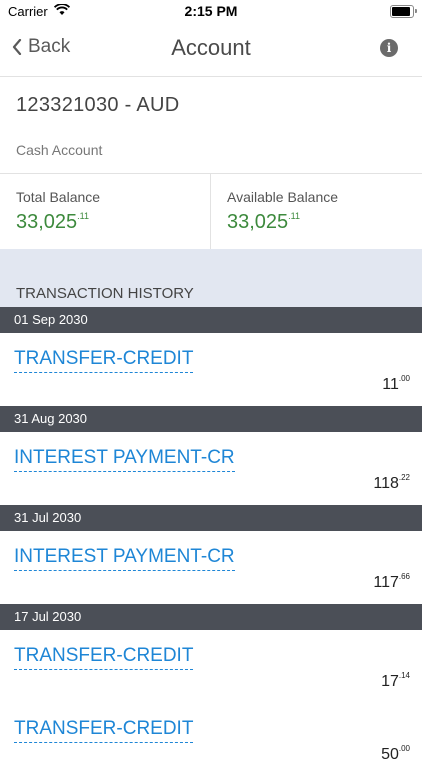 Image resolution: width=422 pixels, height=776 pixels. I want to click on transaction-history-header: TRANSACTION HISTORY, so click(211, 278).